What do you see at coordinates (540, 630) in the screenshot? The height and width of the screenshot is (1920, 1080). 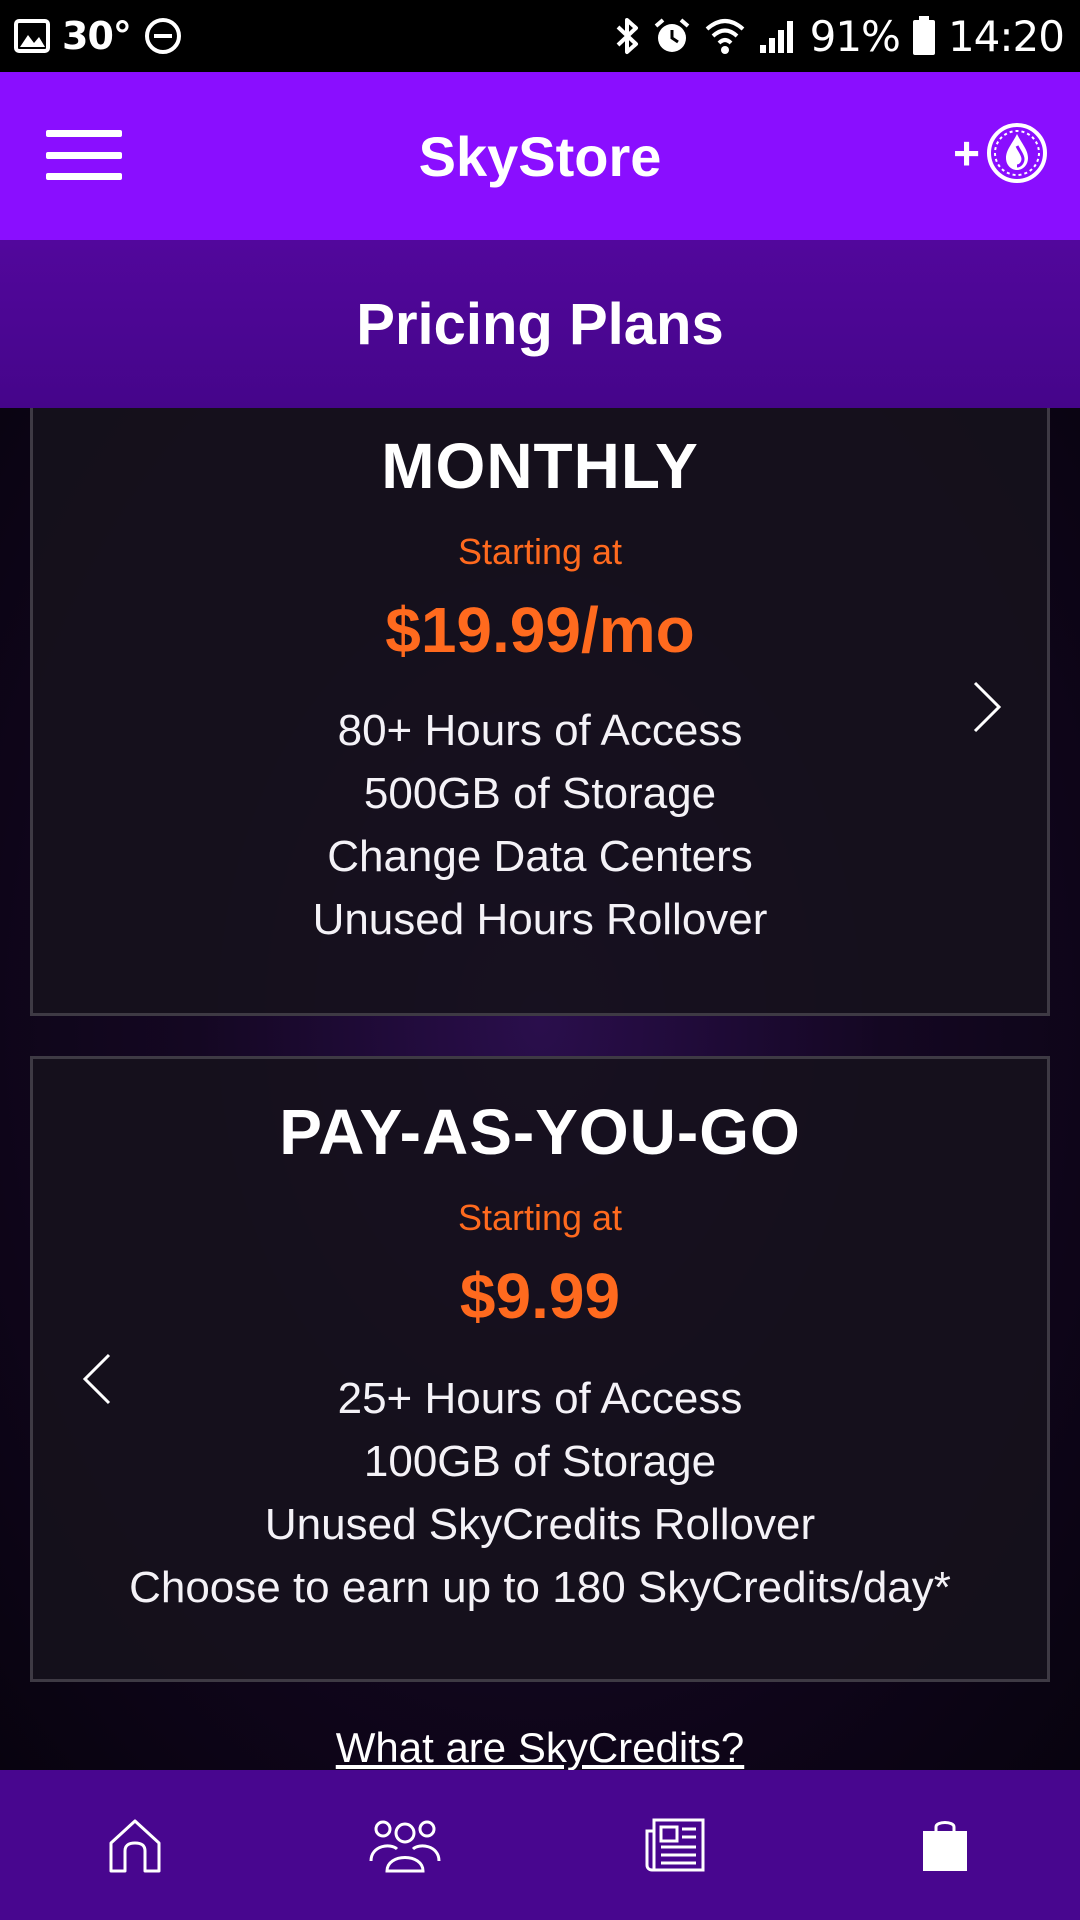 I see `plan-price: $19.99/mo` at bounding box center [540, 630].